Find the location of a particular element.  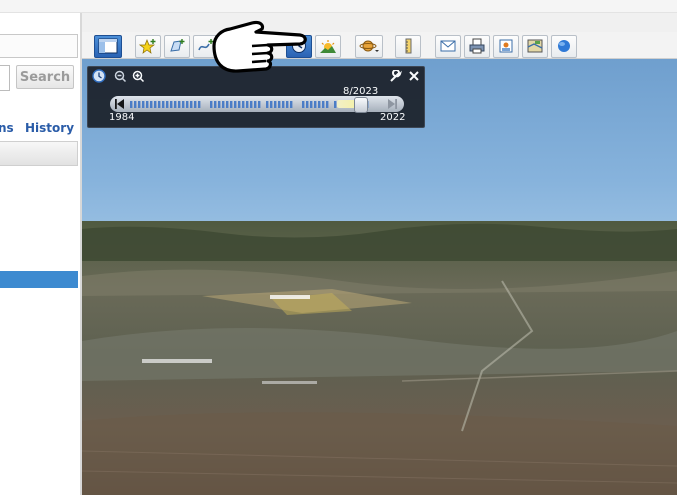

window-top-strip is located at coordinates (338, 6).